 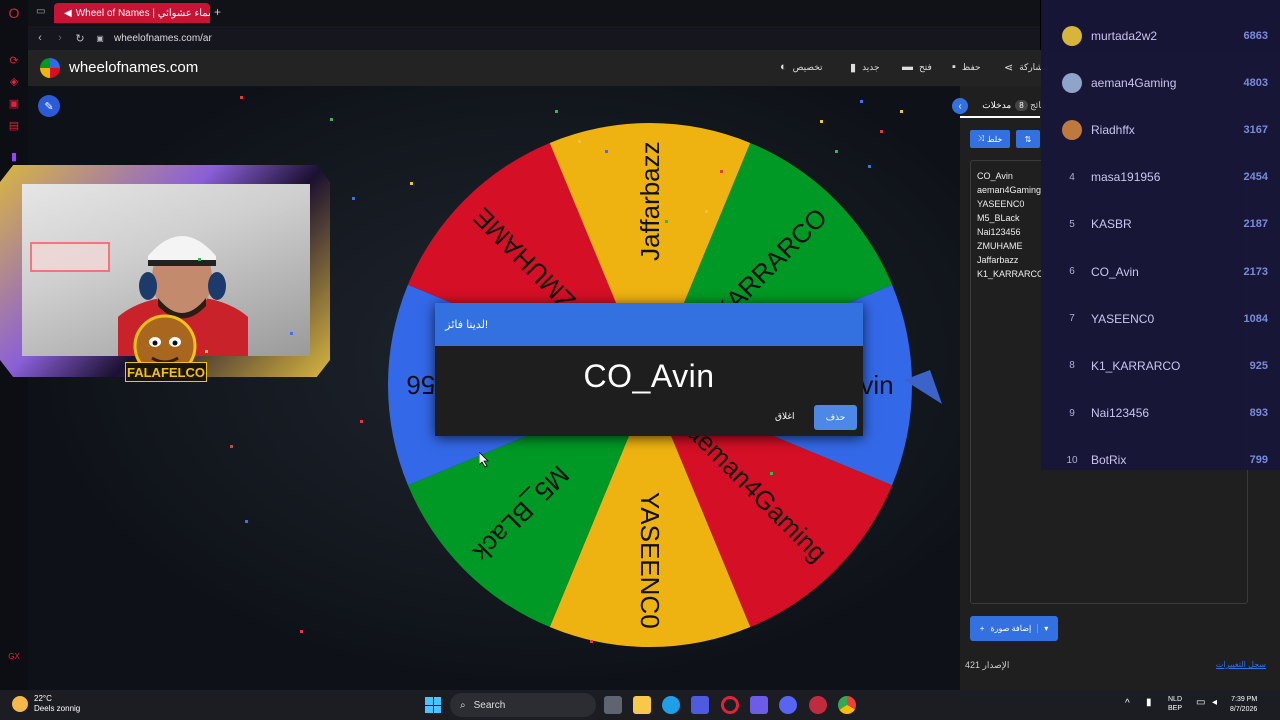 I want to click on leaderboard-rank: 7, so click(x=1072, y=319).